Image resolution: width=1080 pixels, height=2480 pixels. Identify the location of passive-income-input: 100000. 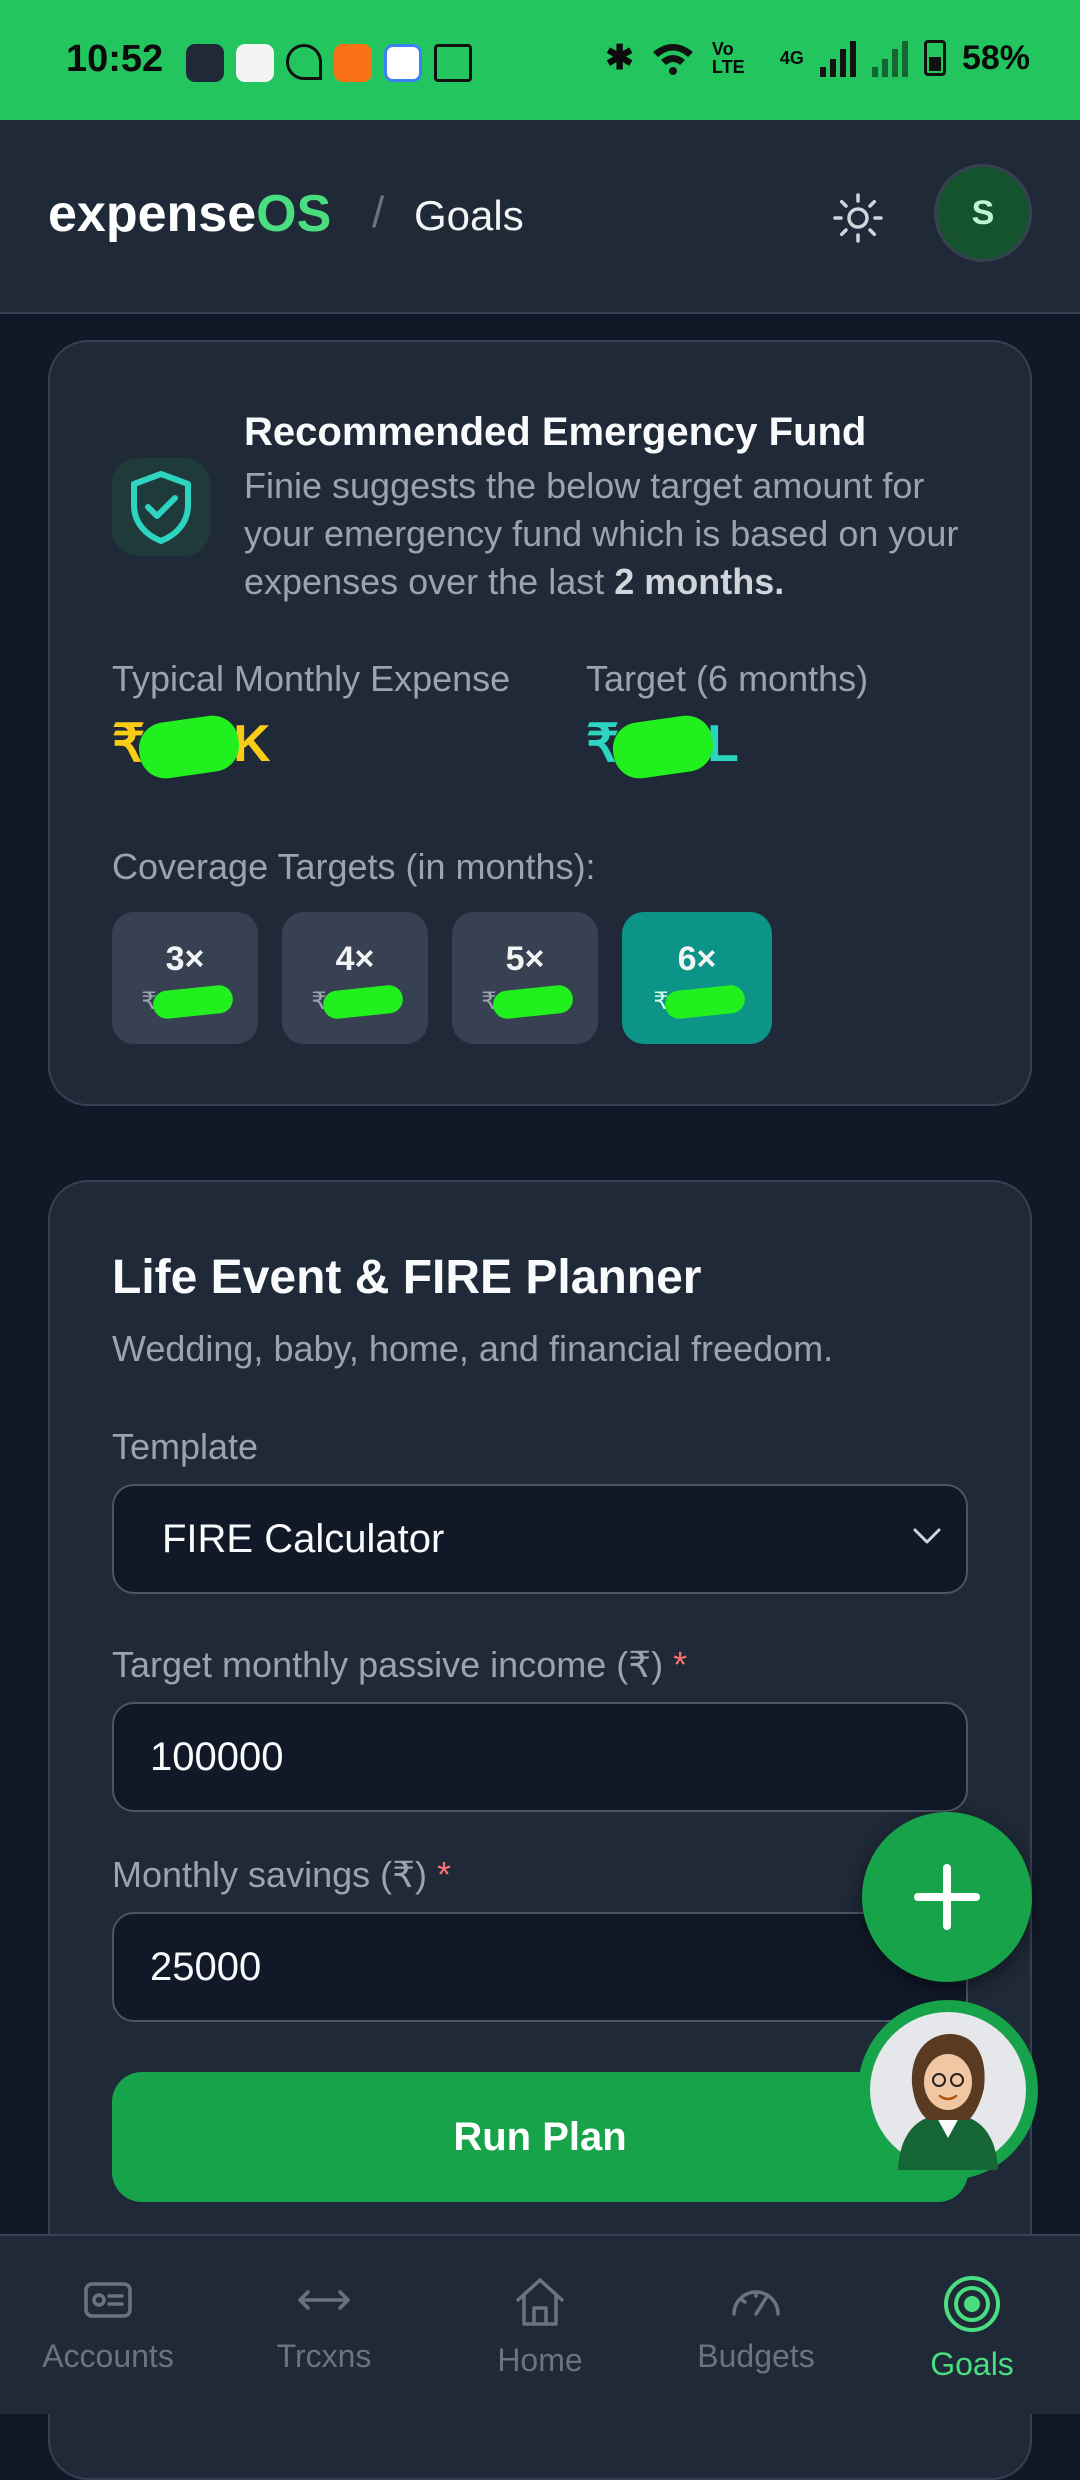
(540, 1757).